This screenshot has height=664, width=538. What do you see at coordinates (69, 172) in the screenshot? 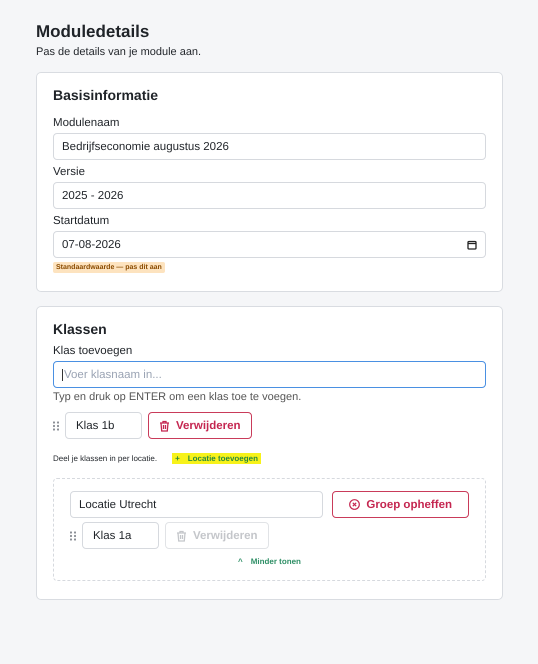
I see `field-label: Versie` at bounding box center [69, 172].